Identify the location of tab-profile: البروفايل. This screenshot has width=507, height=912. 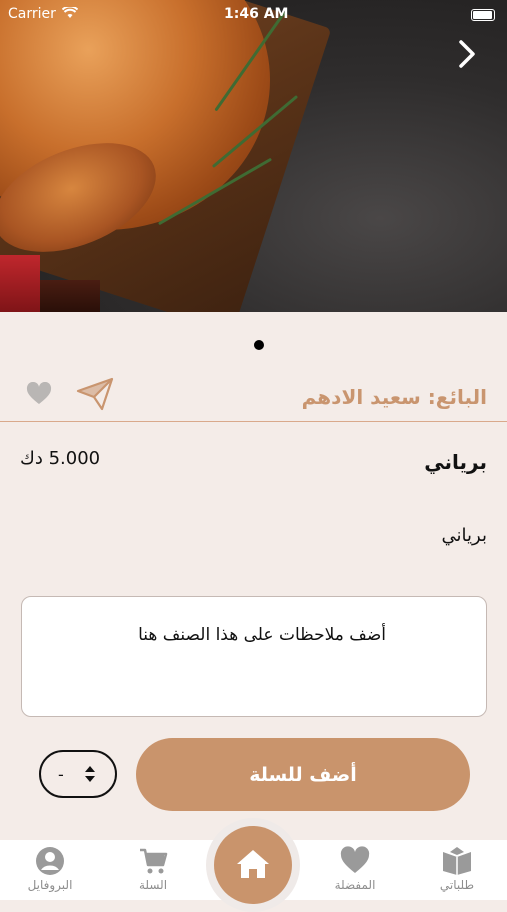
(50, 869).